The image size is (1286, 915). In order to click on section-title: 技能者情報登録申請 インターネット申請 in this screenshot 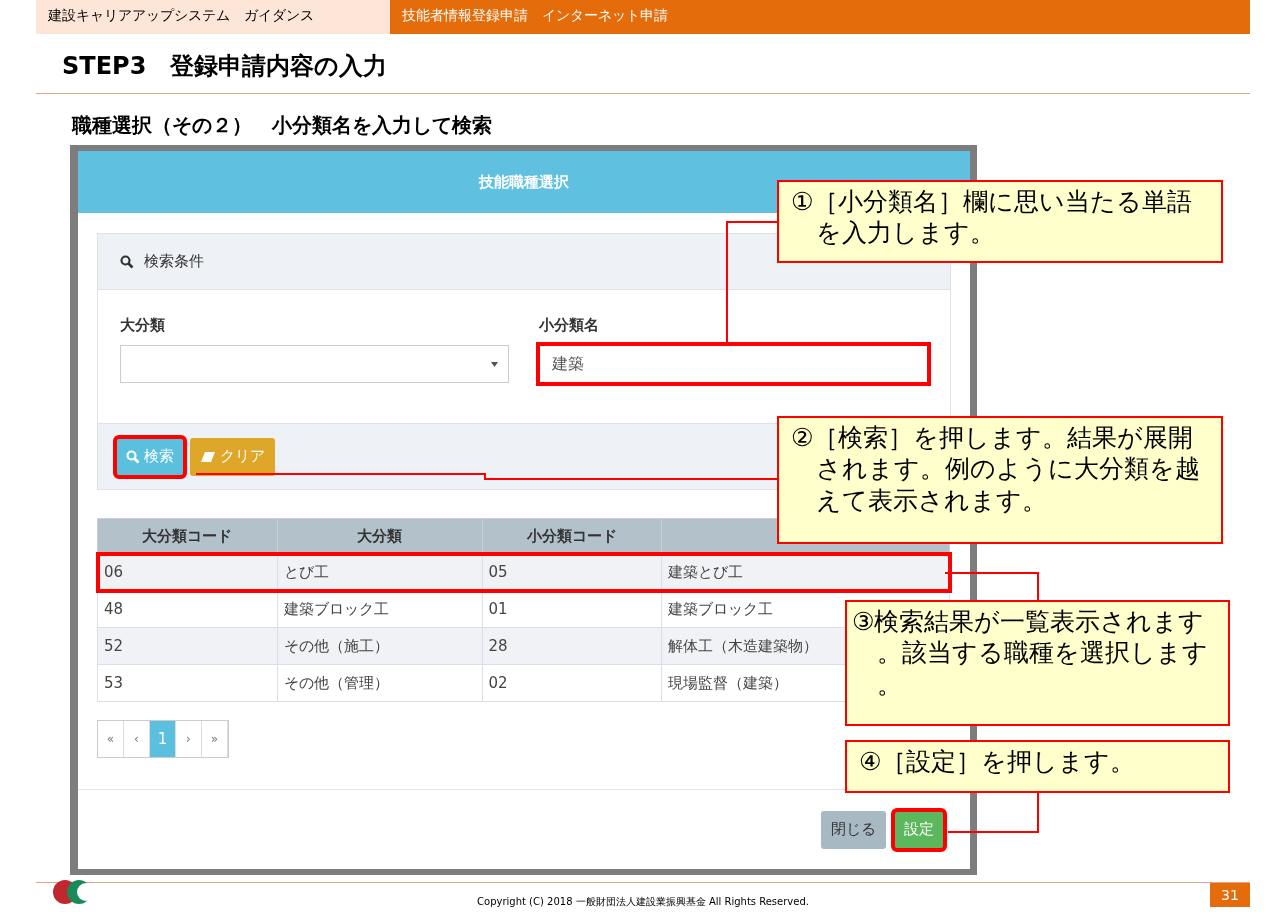, I will do `click(820, 17)`.